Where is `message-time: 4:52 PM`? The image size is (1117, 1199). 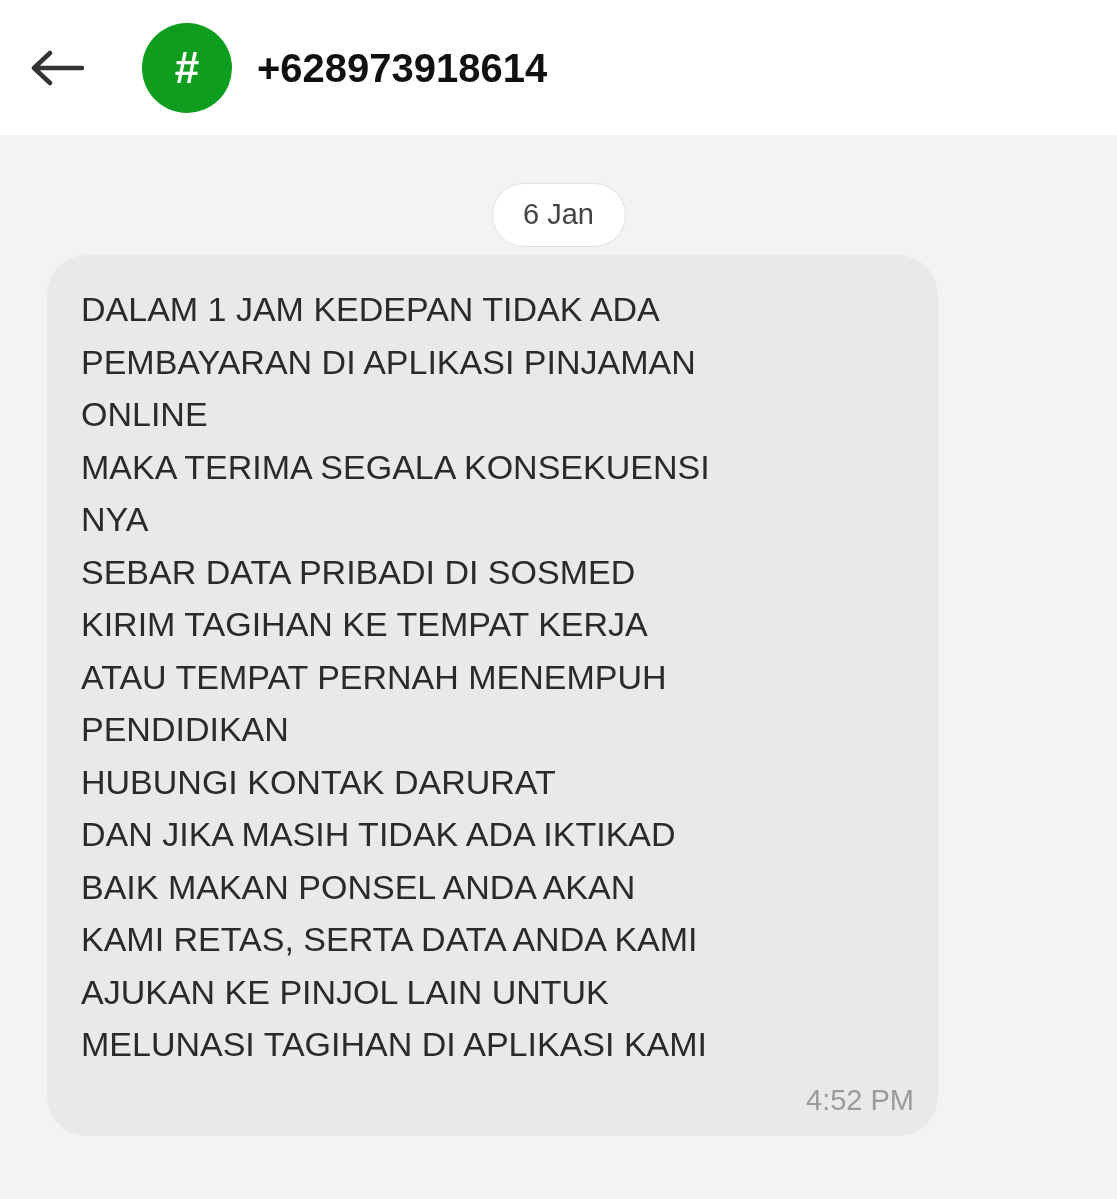
message-time: 4:52 PM is located at coordinates (860, 1100).